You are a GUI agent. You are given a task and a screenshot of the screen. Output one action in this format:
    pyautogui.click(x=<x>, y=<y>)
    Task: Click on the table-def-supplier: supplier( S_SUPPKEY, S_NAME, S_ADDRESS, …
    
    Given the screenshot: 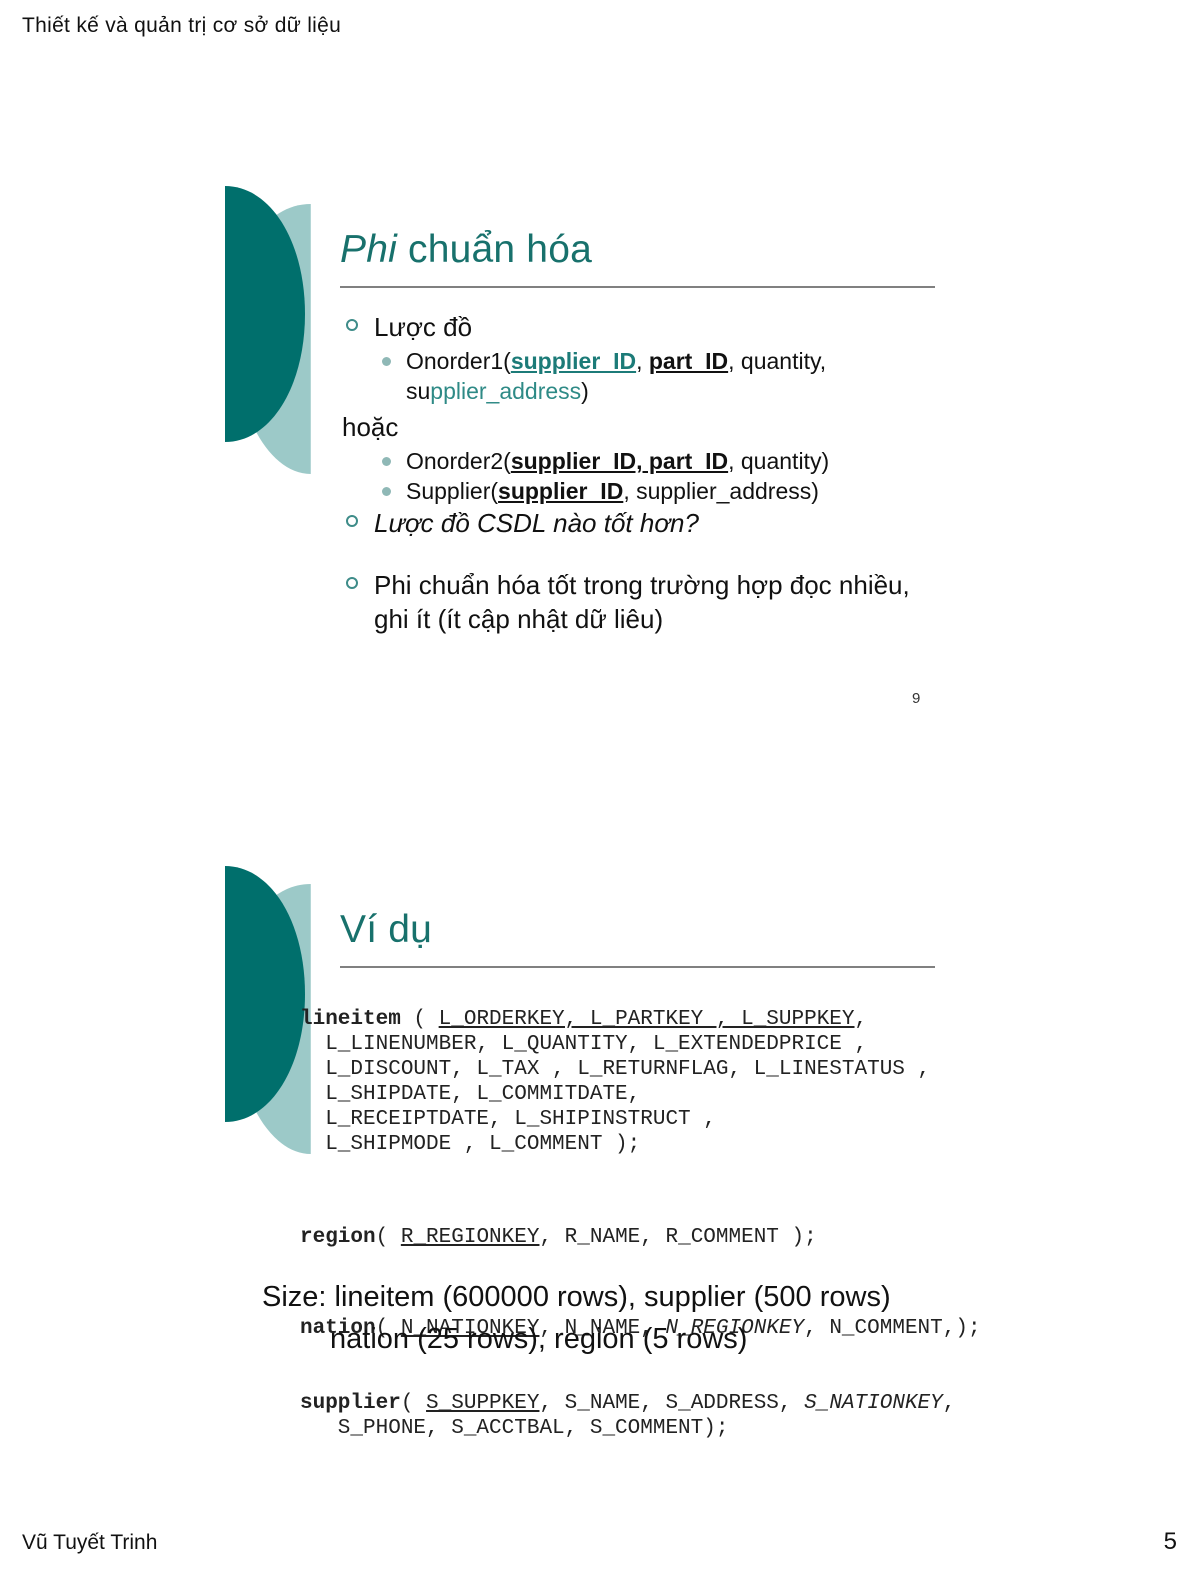 What is the action you would take?
    pyautogui.click(x=640, y=1416)
    